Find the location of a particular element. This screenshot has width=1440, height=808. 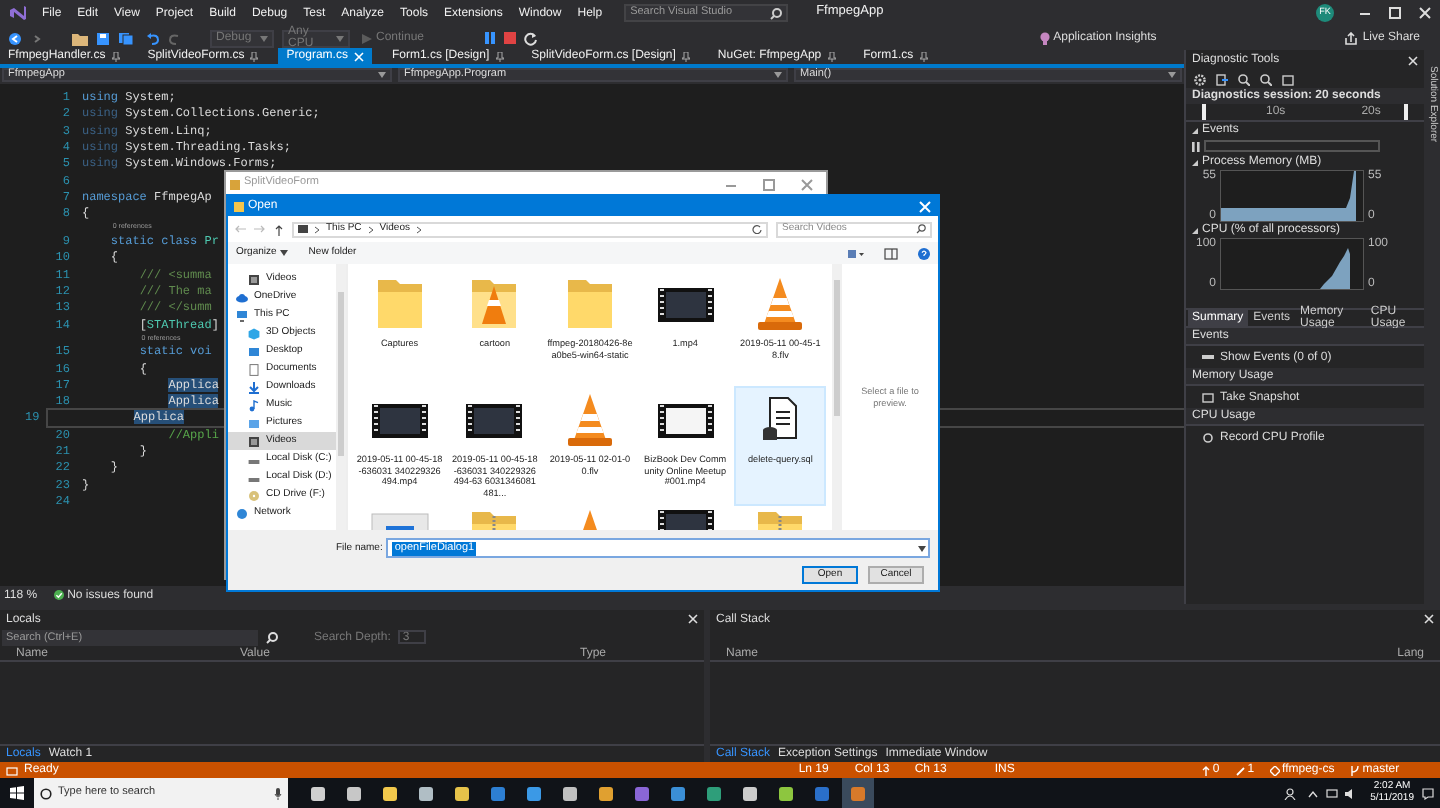

video-thumbnail is located at coordinates (685, 520).